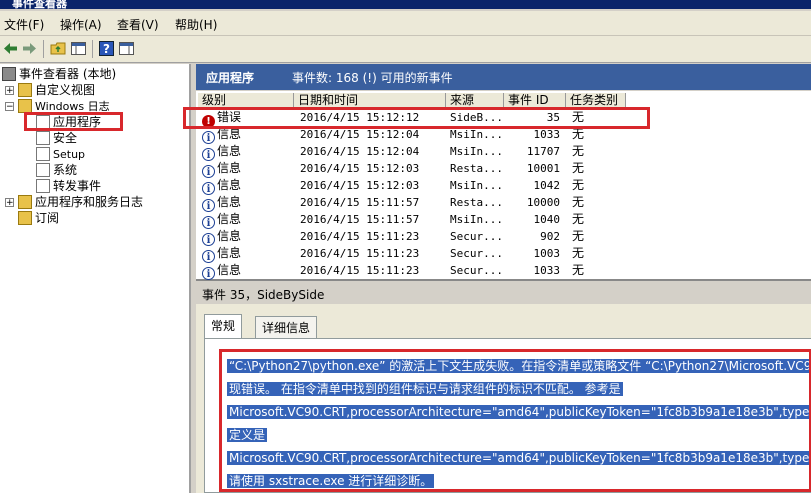 Image resolution: width=811 pixels, height=493 pixels. I want to click on cell-datetime: 2016/4/15 15:12:04, so click(360, 151).